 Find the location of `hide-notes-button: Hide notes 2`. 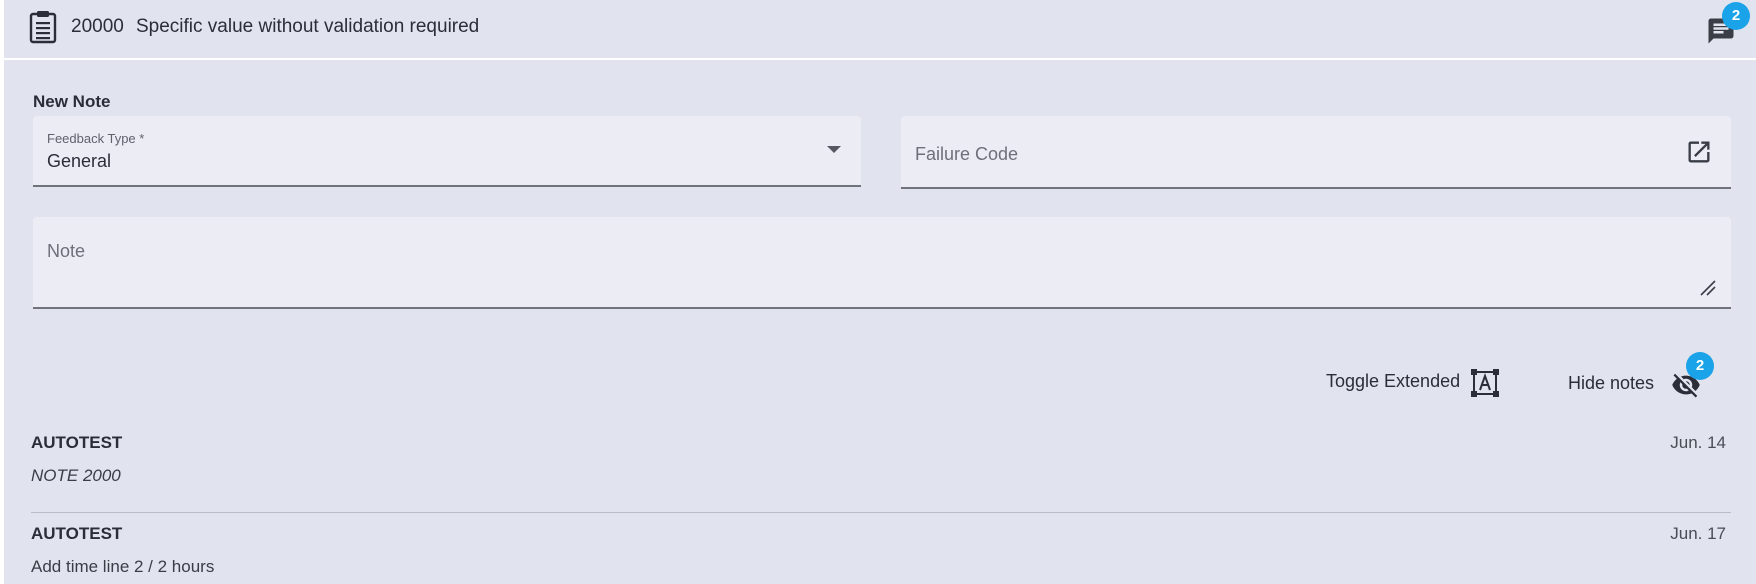

hide-notes-button: Hide notes 2 is located at coordinates (1648, 376).